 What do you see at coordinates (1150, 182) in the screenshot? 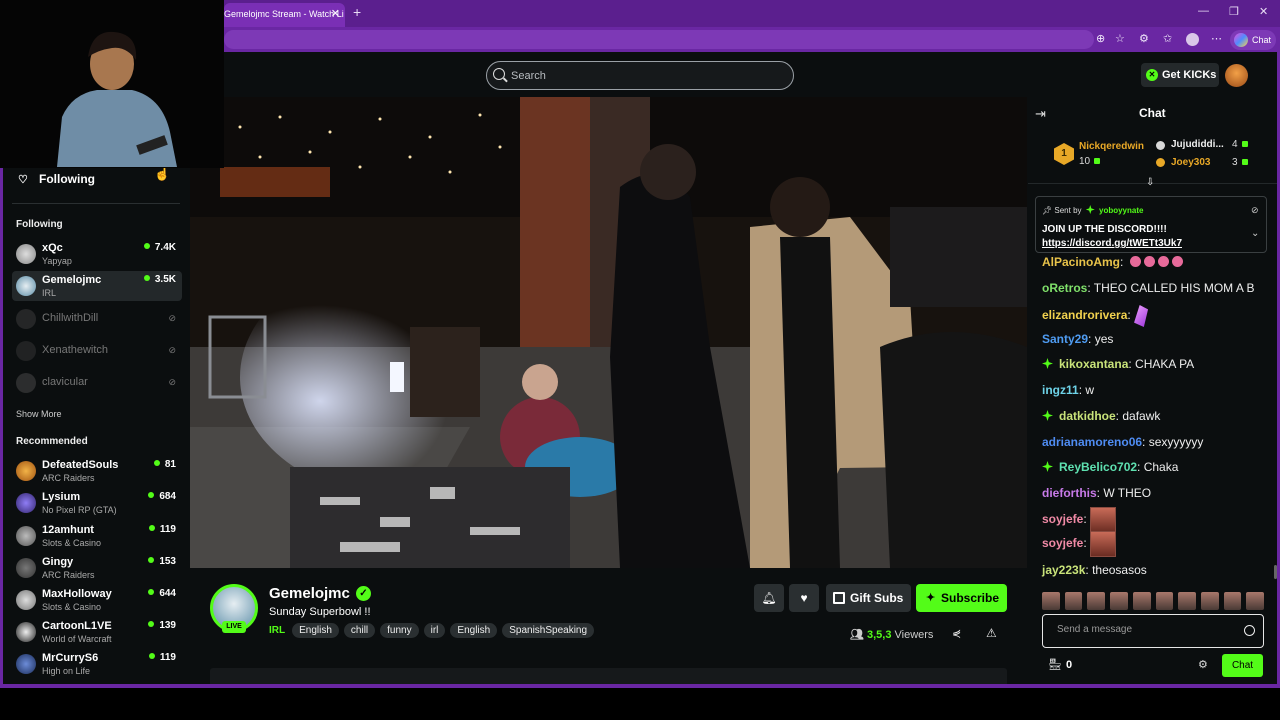
I see `collapse-gifters-icon: ⇩` at bounding box center [1150, 182].